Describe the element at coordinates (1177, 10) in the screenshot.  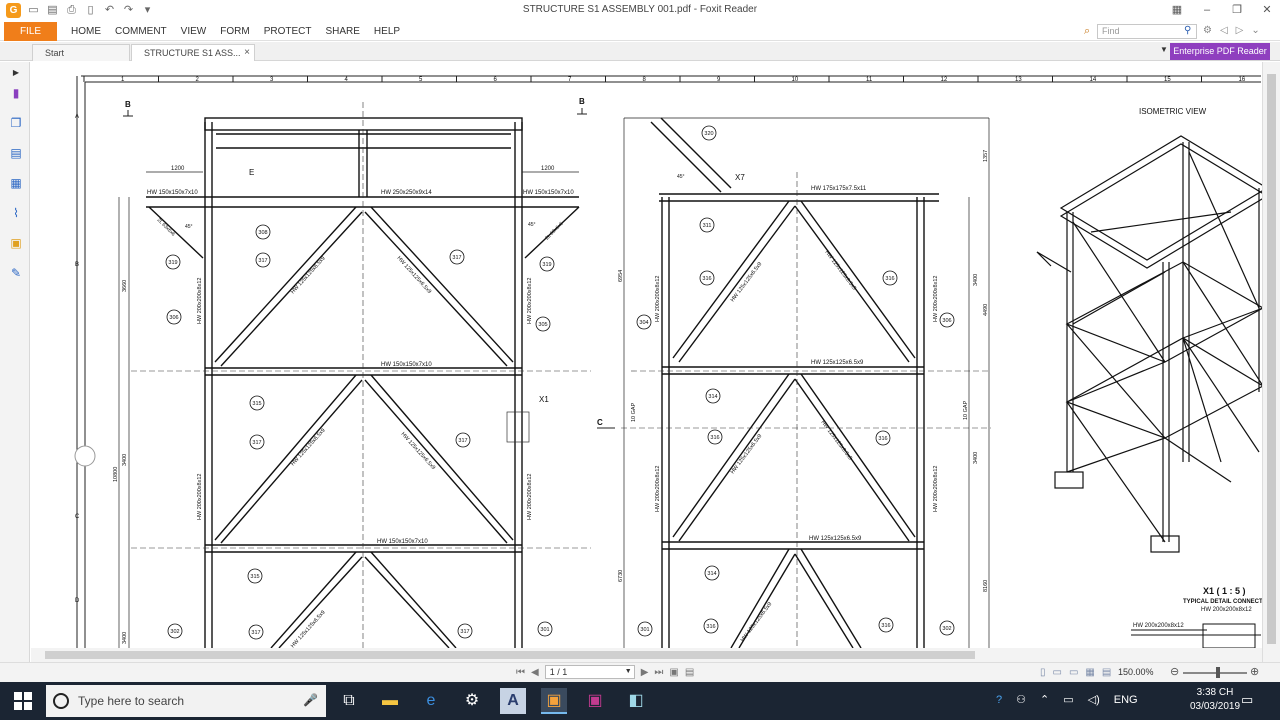
I see `grid-icon: ▦` at that location.